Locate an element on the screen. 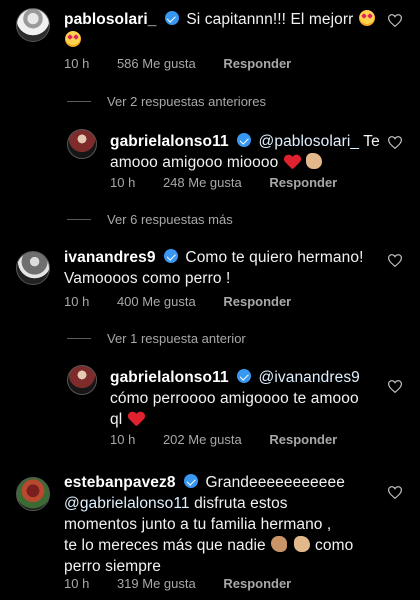  like-count: 586 Me gusta is located at coordinates (156, 63).